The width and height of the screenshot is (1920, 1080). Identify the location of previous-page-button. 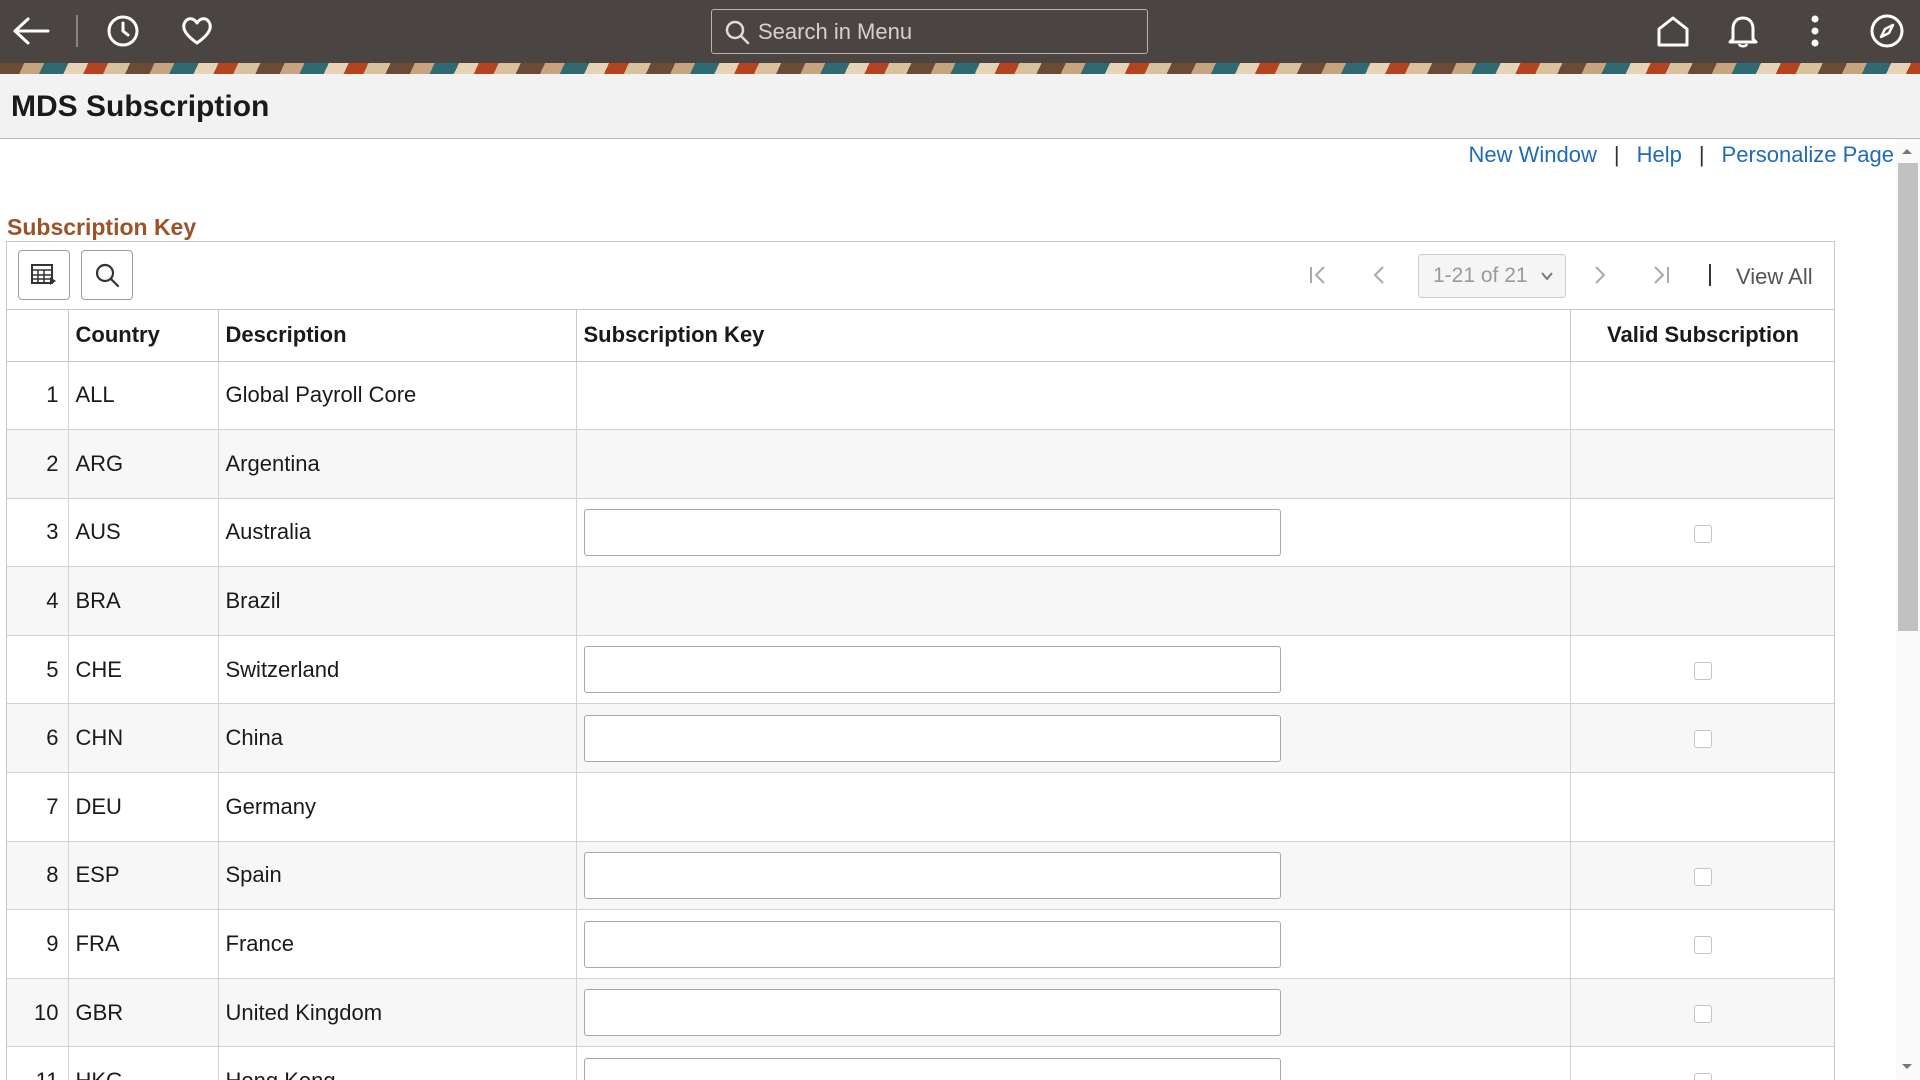
(1379, 275).